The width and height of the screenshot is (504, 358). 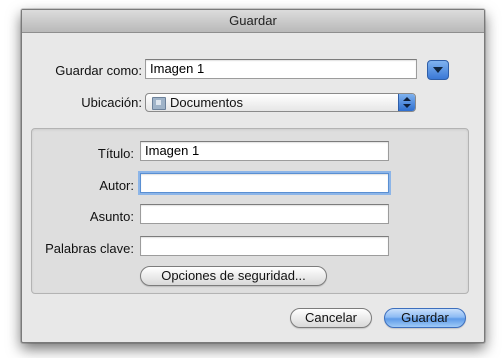 I want to click on folder-icon, so click(x=159, y=103).